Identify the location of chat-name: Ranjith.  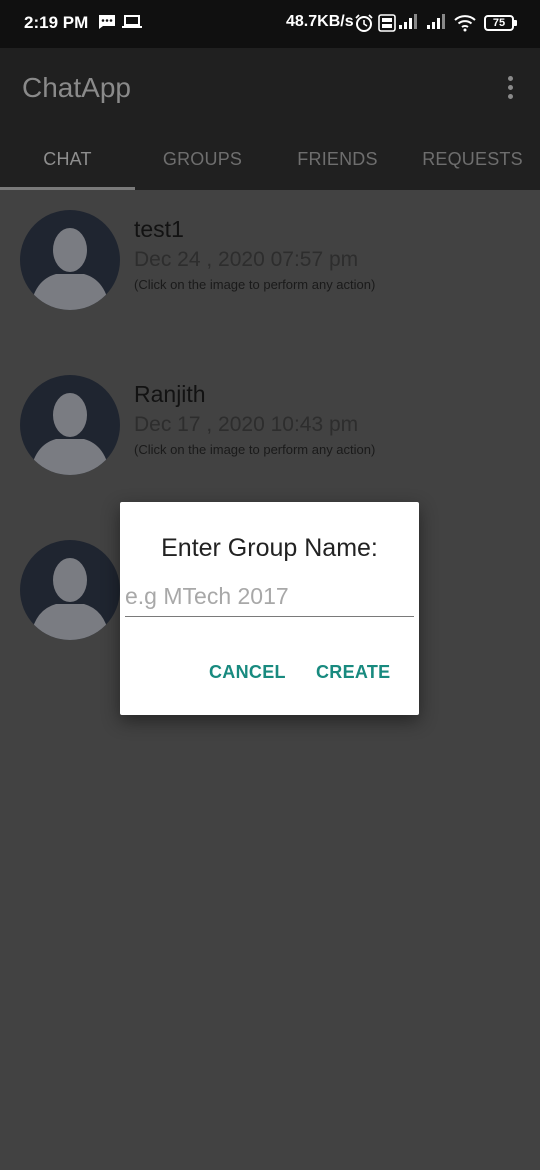
(170, 394).